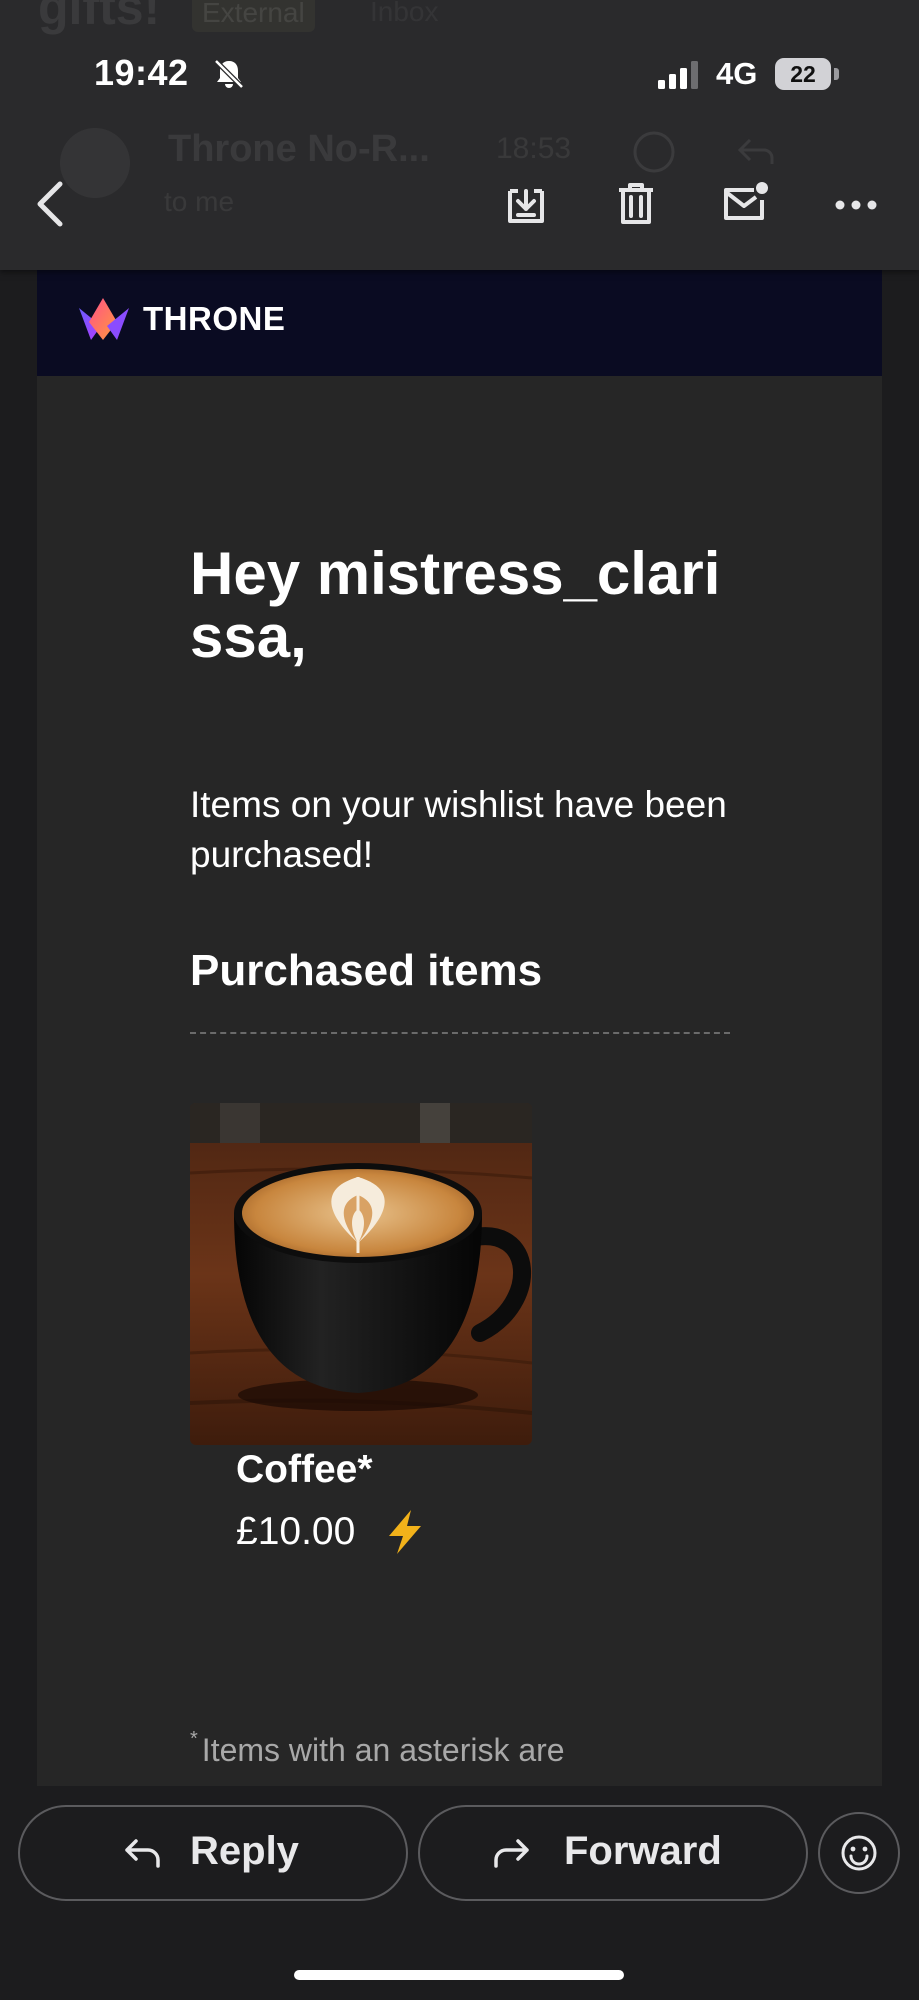  I want to click on brand-header: THRONE, so click(459, 323).